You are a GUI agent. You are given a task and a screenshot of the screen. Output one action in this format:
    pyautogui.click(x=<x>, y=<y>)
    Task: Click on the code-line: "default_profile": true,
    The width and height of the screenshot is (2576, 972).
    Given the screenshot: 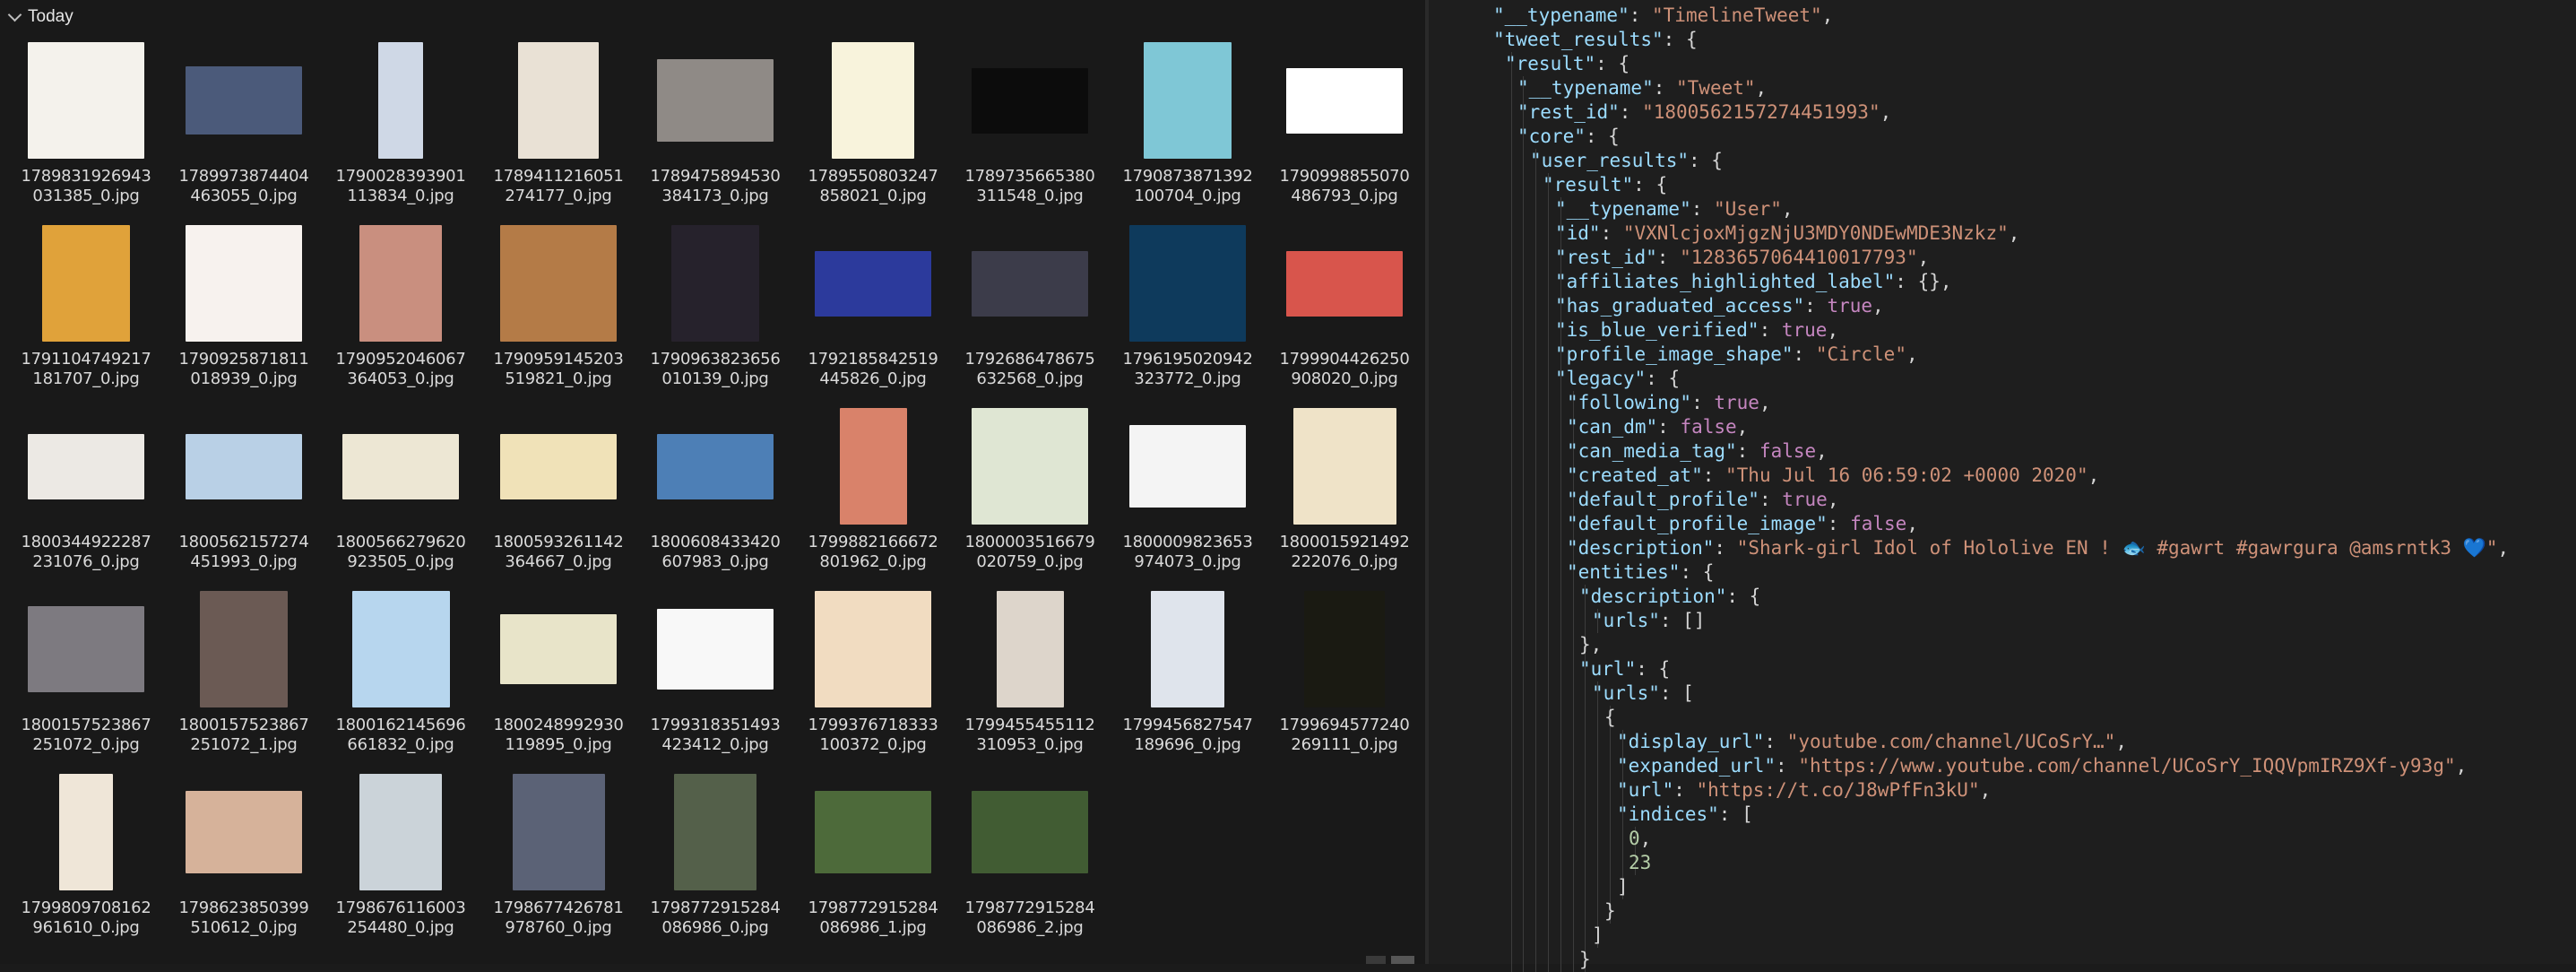 What is the action you would take?
    pyautogui.click(x=1702, y=500)
    